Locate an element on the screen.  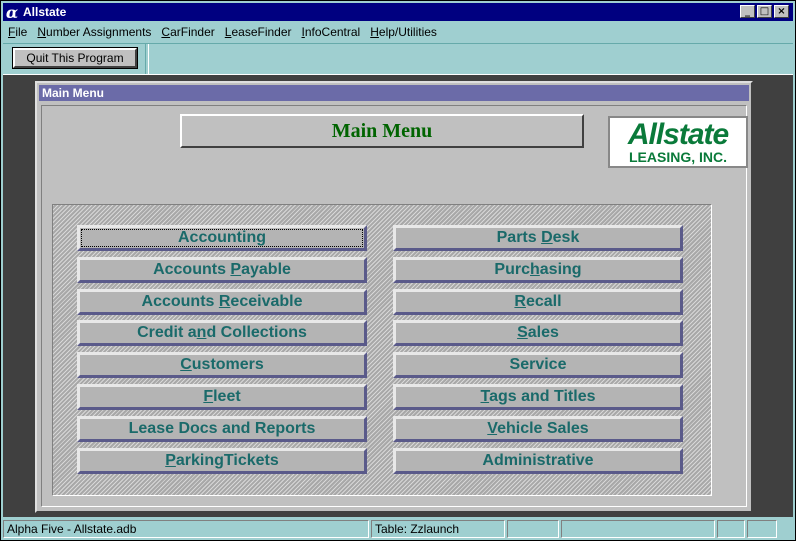
administrative-button: Administrative is located at coordinates (538, 460).